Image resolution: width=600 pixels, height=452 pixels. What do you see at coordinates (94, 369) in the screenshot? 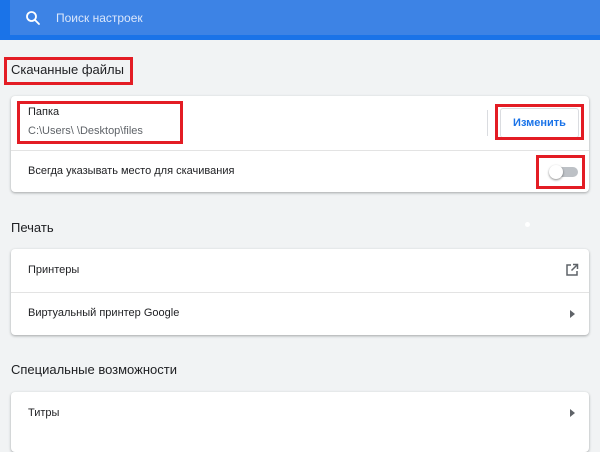
I see `accessibility-section-title: Специальные возможности` at bounding box center [94, 369].